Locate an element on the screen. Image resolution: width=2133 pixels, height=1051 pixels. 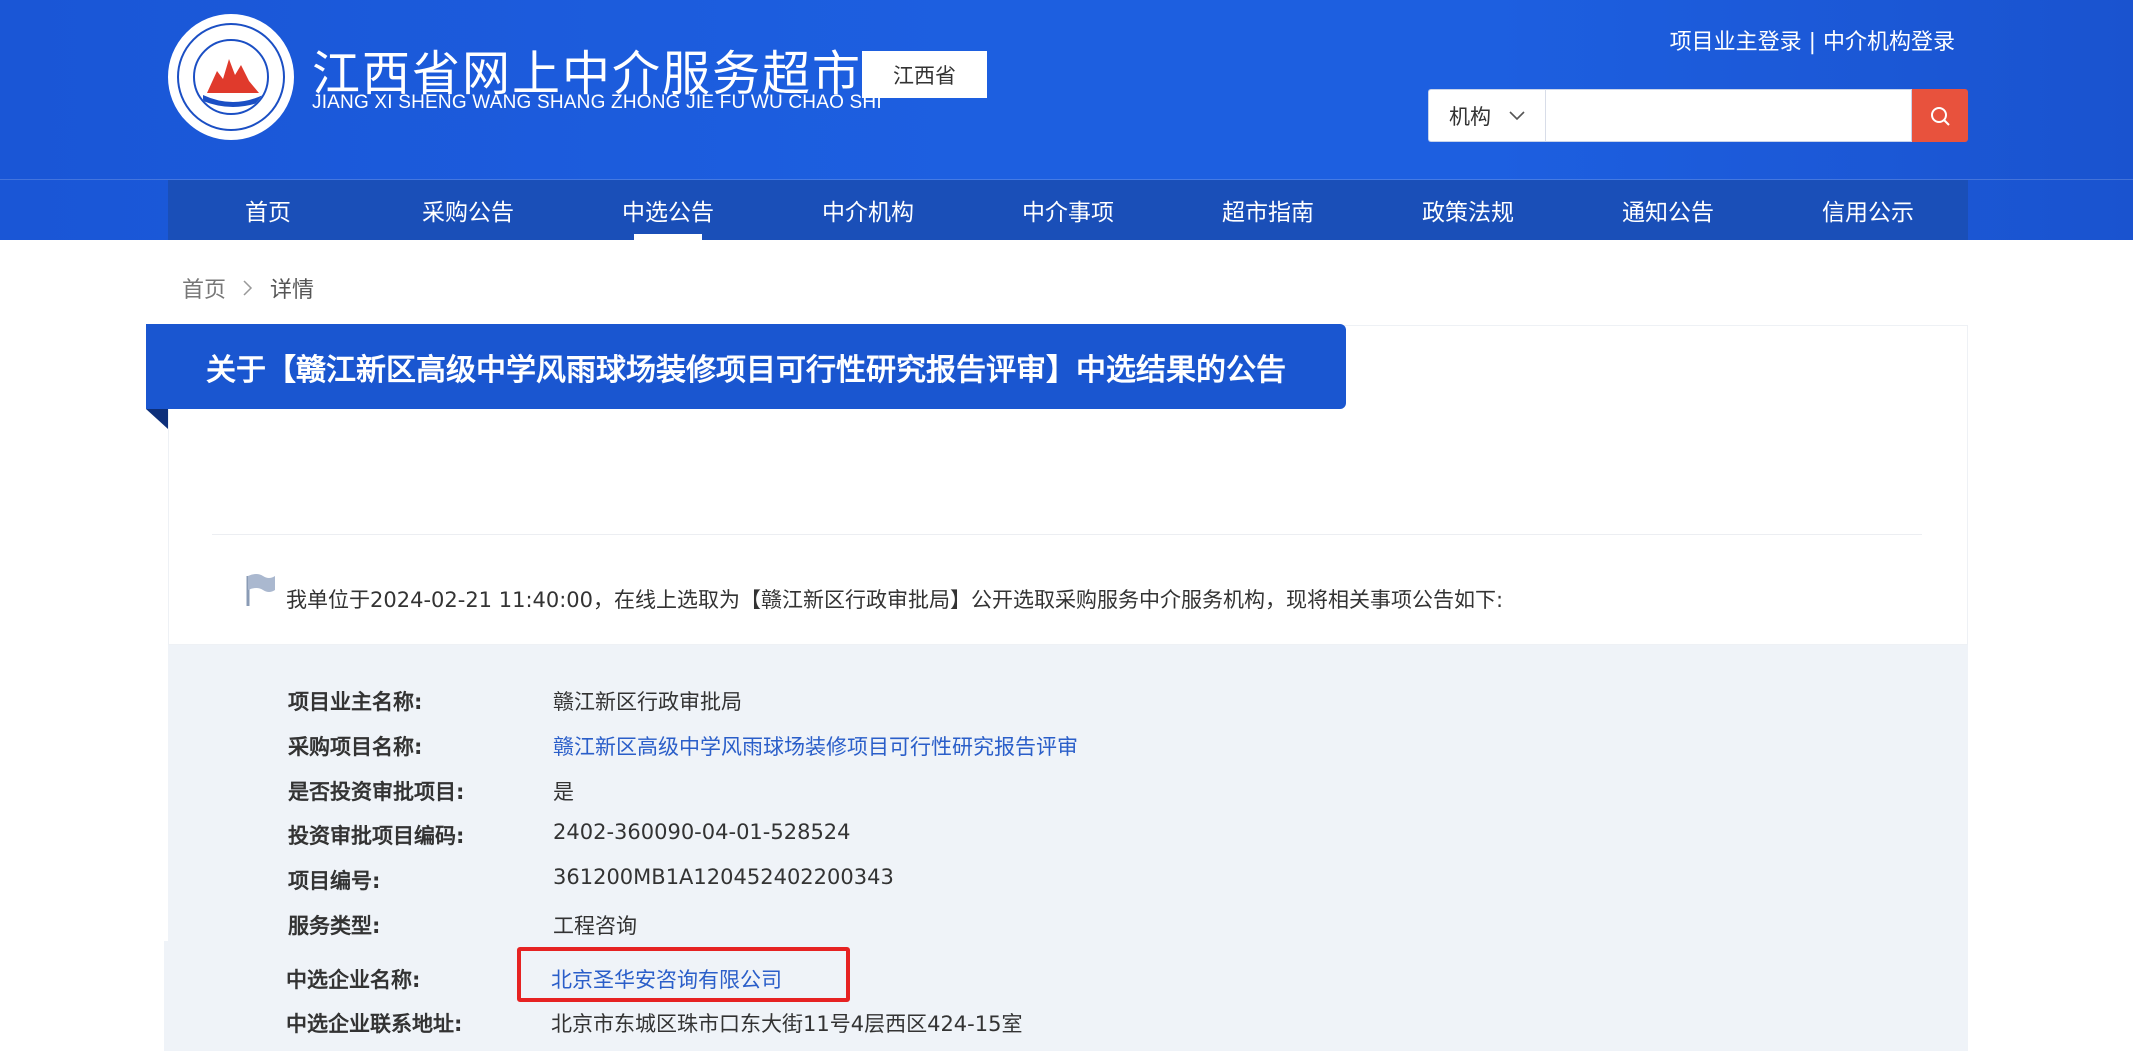
nav-item-guide: 超市指南 is located at coordinates (1268, 210).